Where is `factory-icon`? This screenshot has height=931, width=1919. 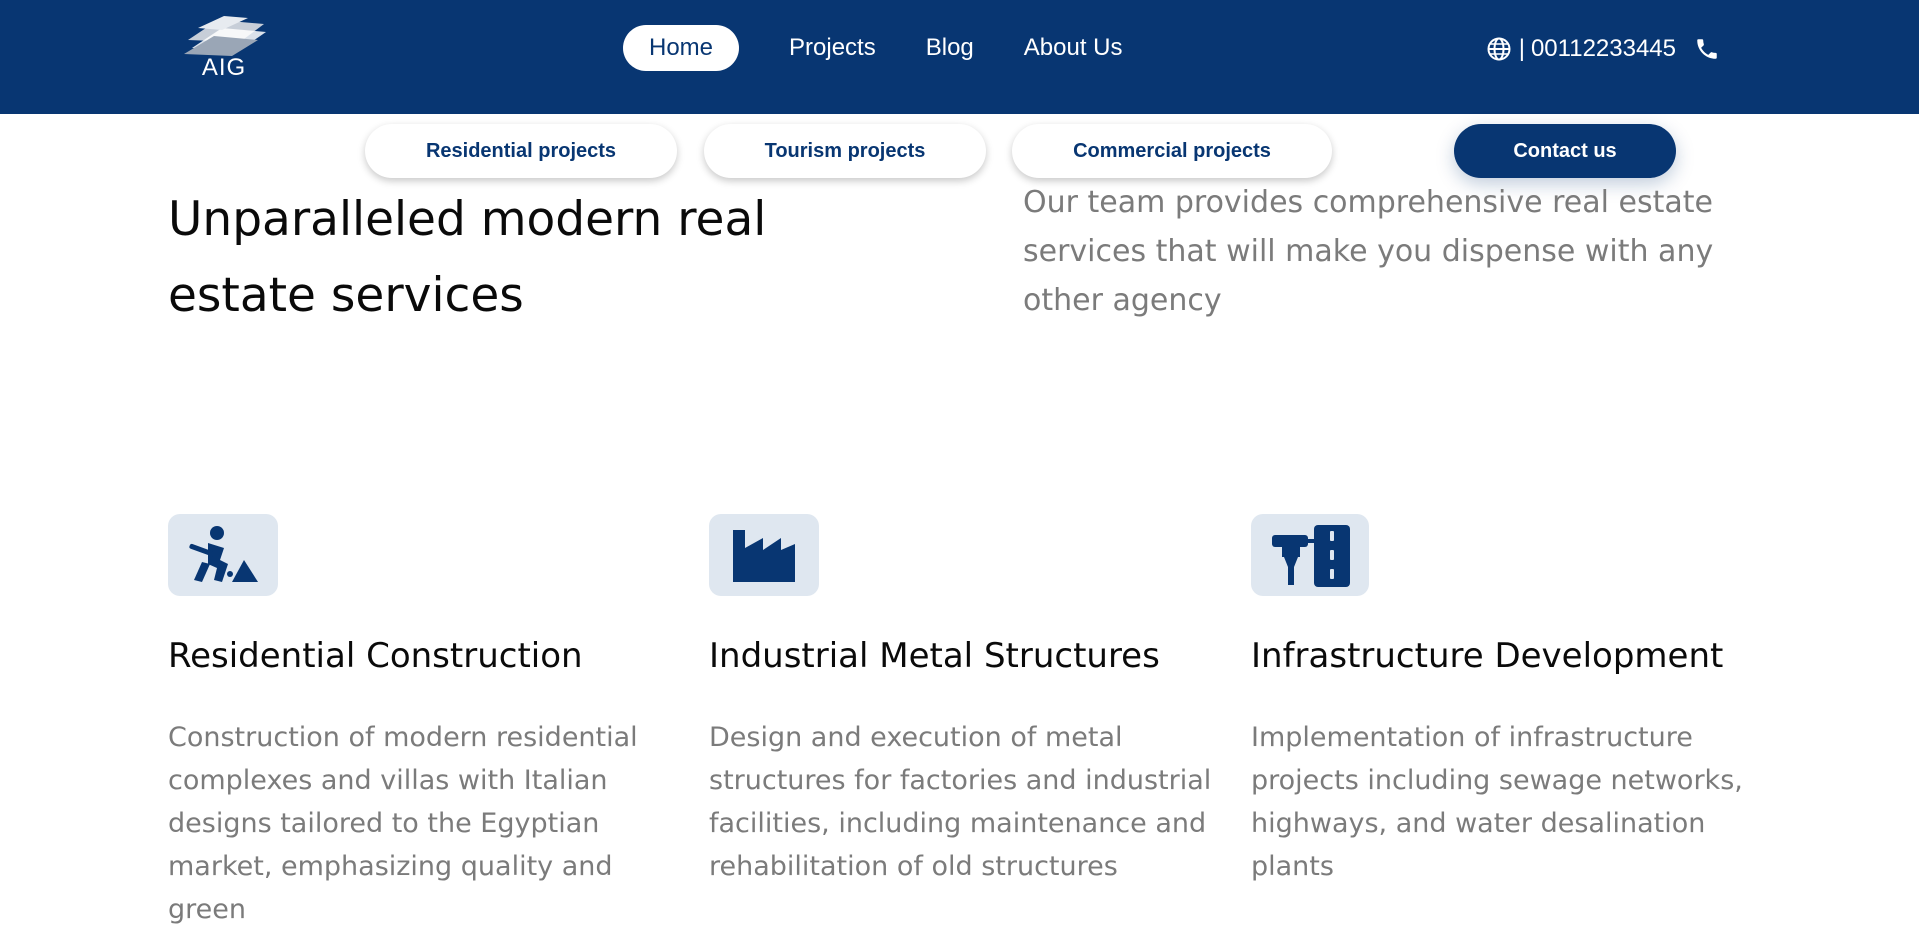
factory-icon is located at coordinates (764, 556).